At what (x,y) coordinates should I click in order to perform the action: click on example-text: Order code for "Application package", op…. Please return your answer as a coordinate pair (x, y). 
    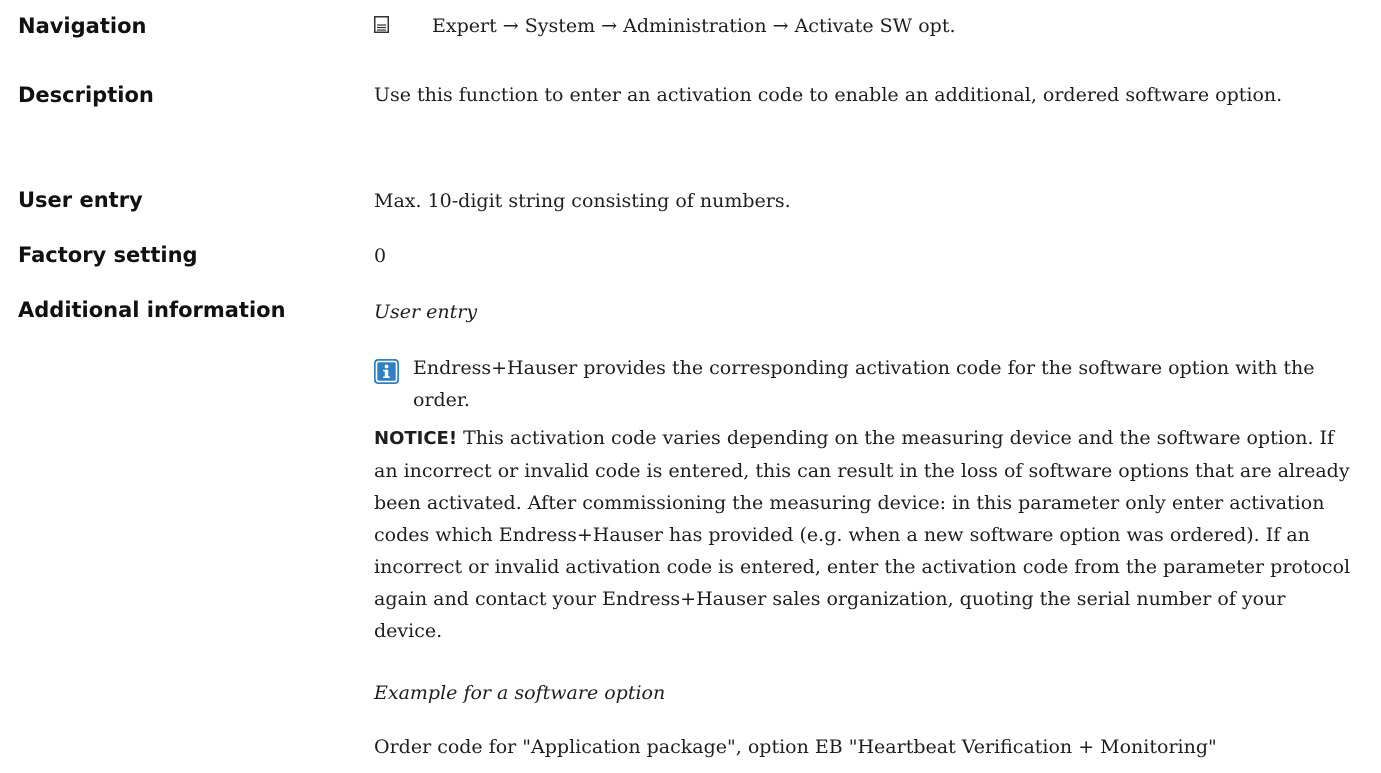
    Looking at the image, I should click on (795, 747).